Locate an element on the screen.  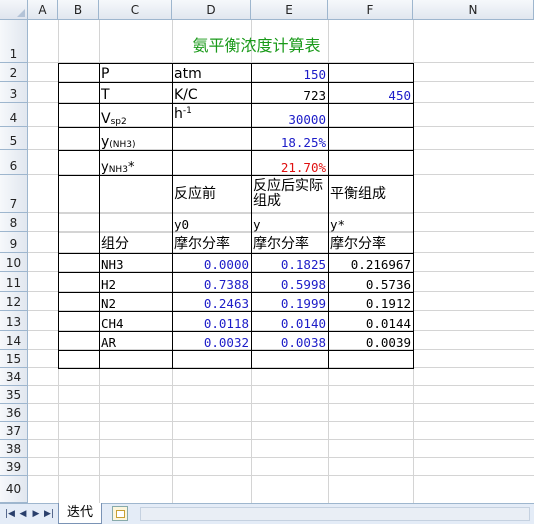
row-header-38: 38 is located at coordinates (14, 449).